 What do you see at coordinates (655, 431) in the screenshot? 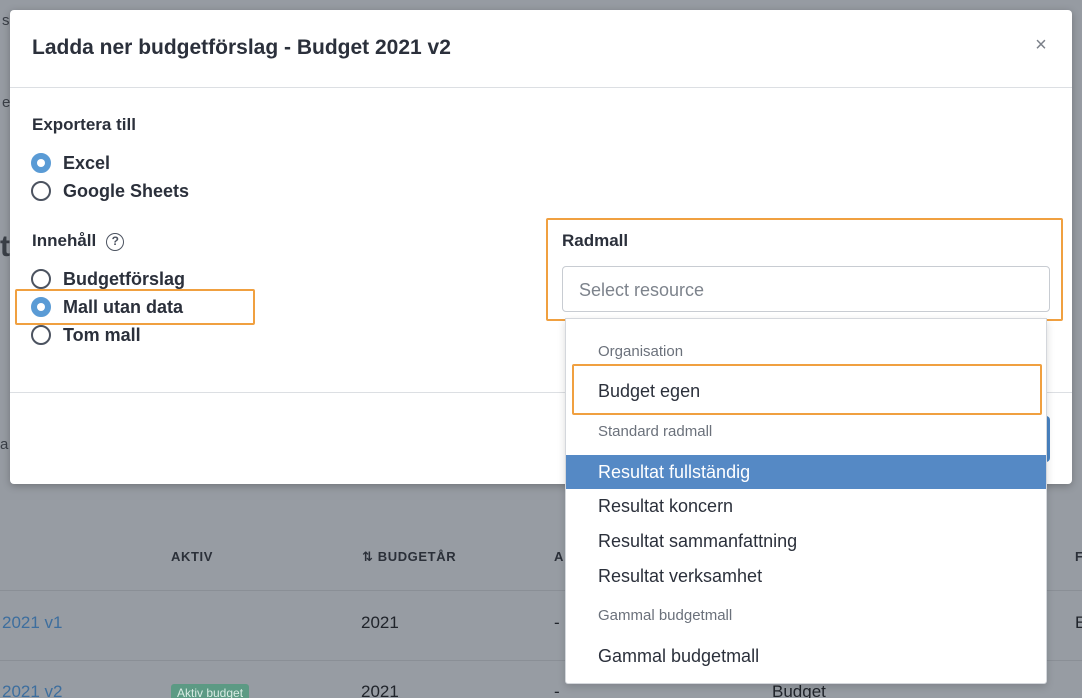
I see `dropdown-group-standard: Standard radmall` at bounding box center [655, 431].